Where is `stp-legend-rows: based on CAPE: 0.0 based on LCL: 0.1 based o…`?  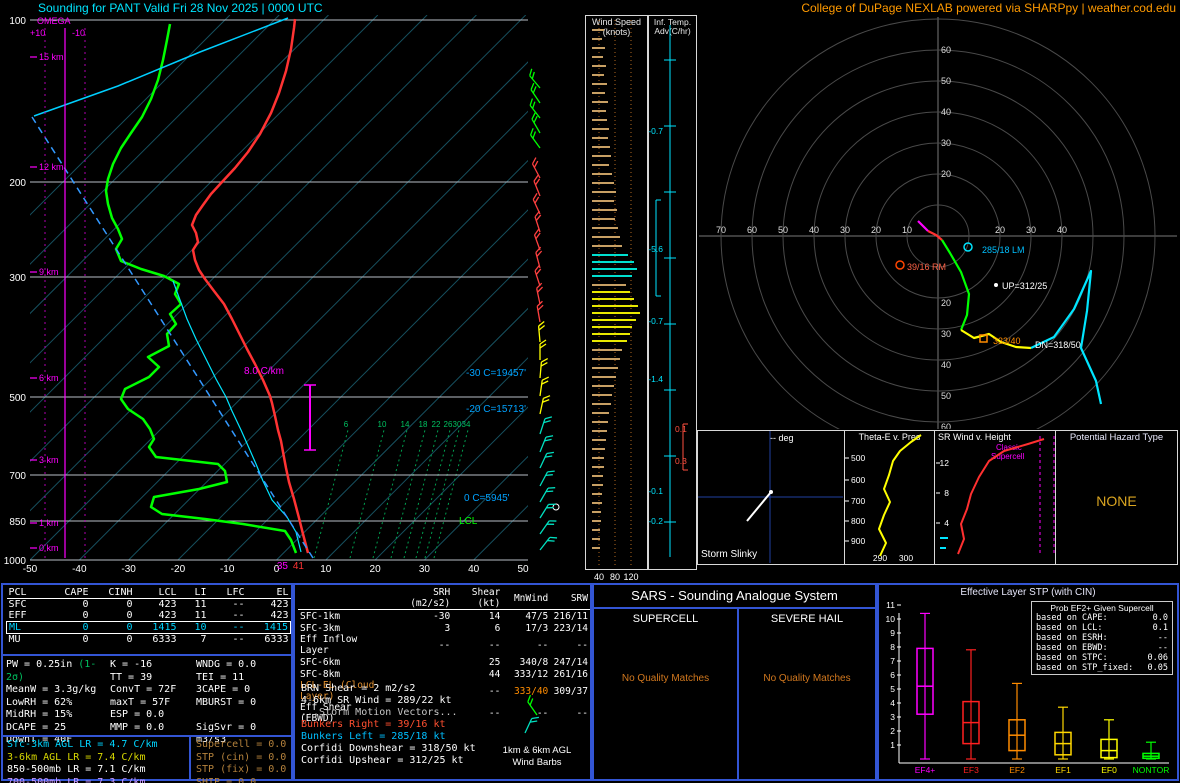
stp-legend-rows: based on CAPE: 0.0 based on LCL: 0.1 based o… is located at coordinates (1102, 643).